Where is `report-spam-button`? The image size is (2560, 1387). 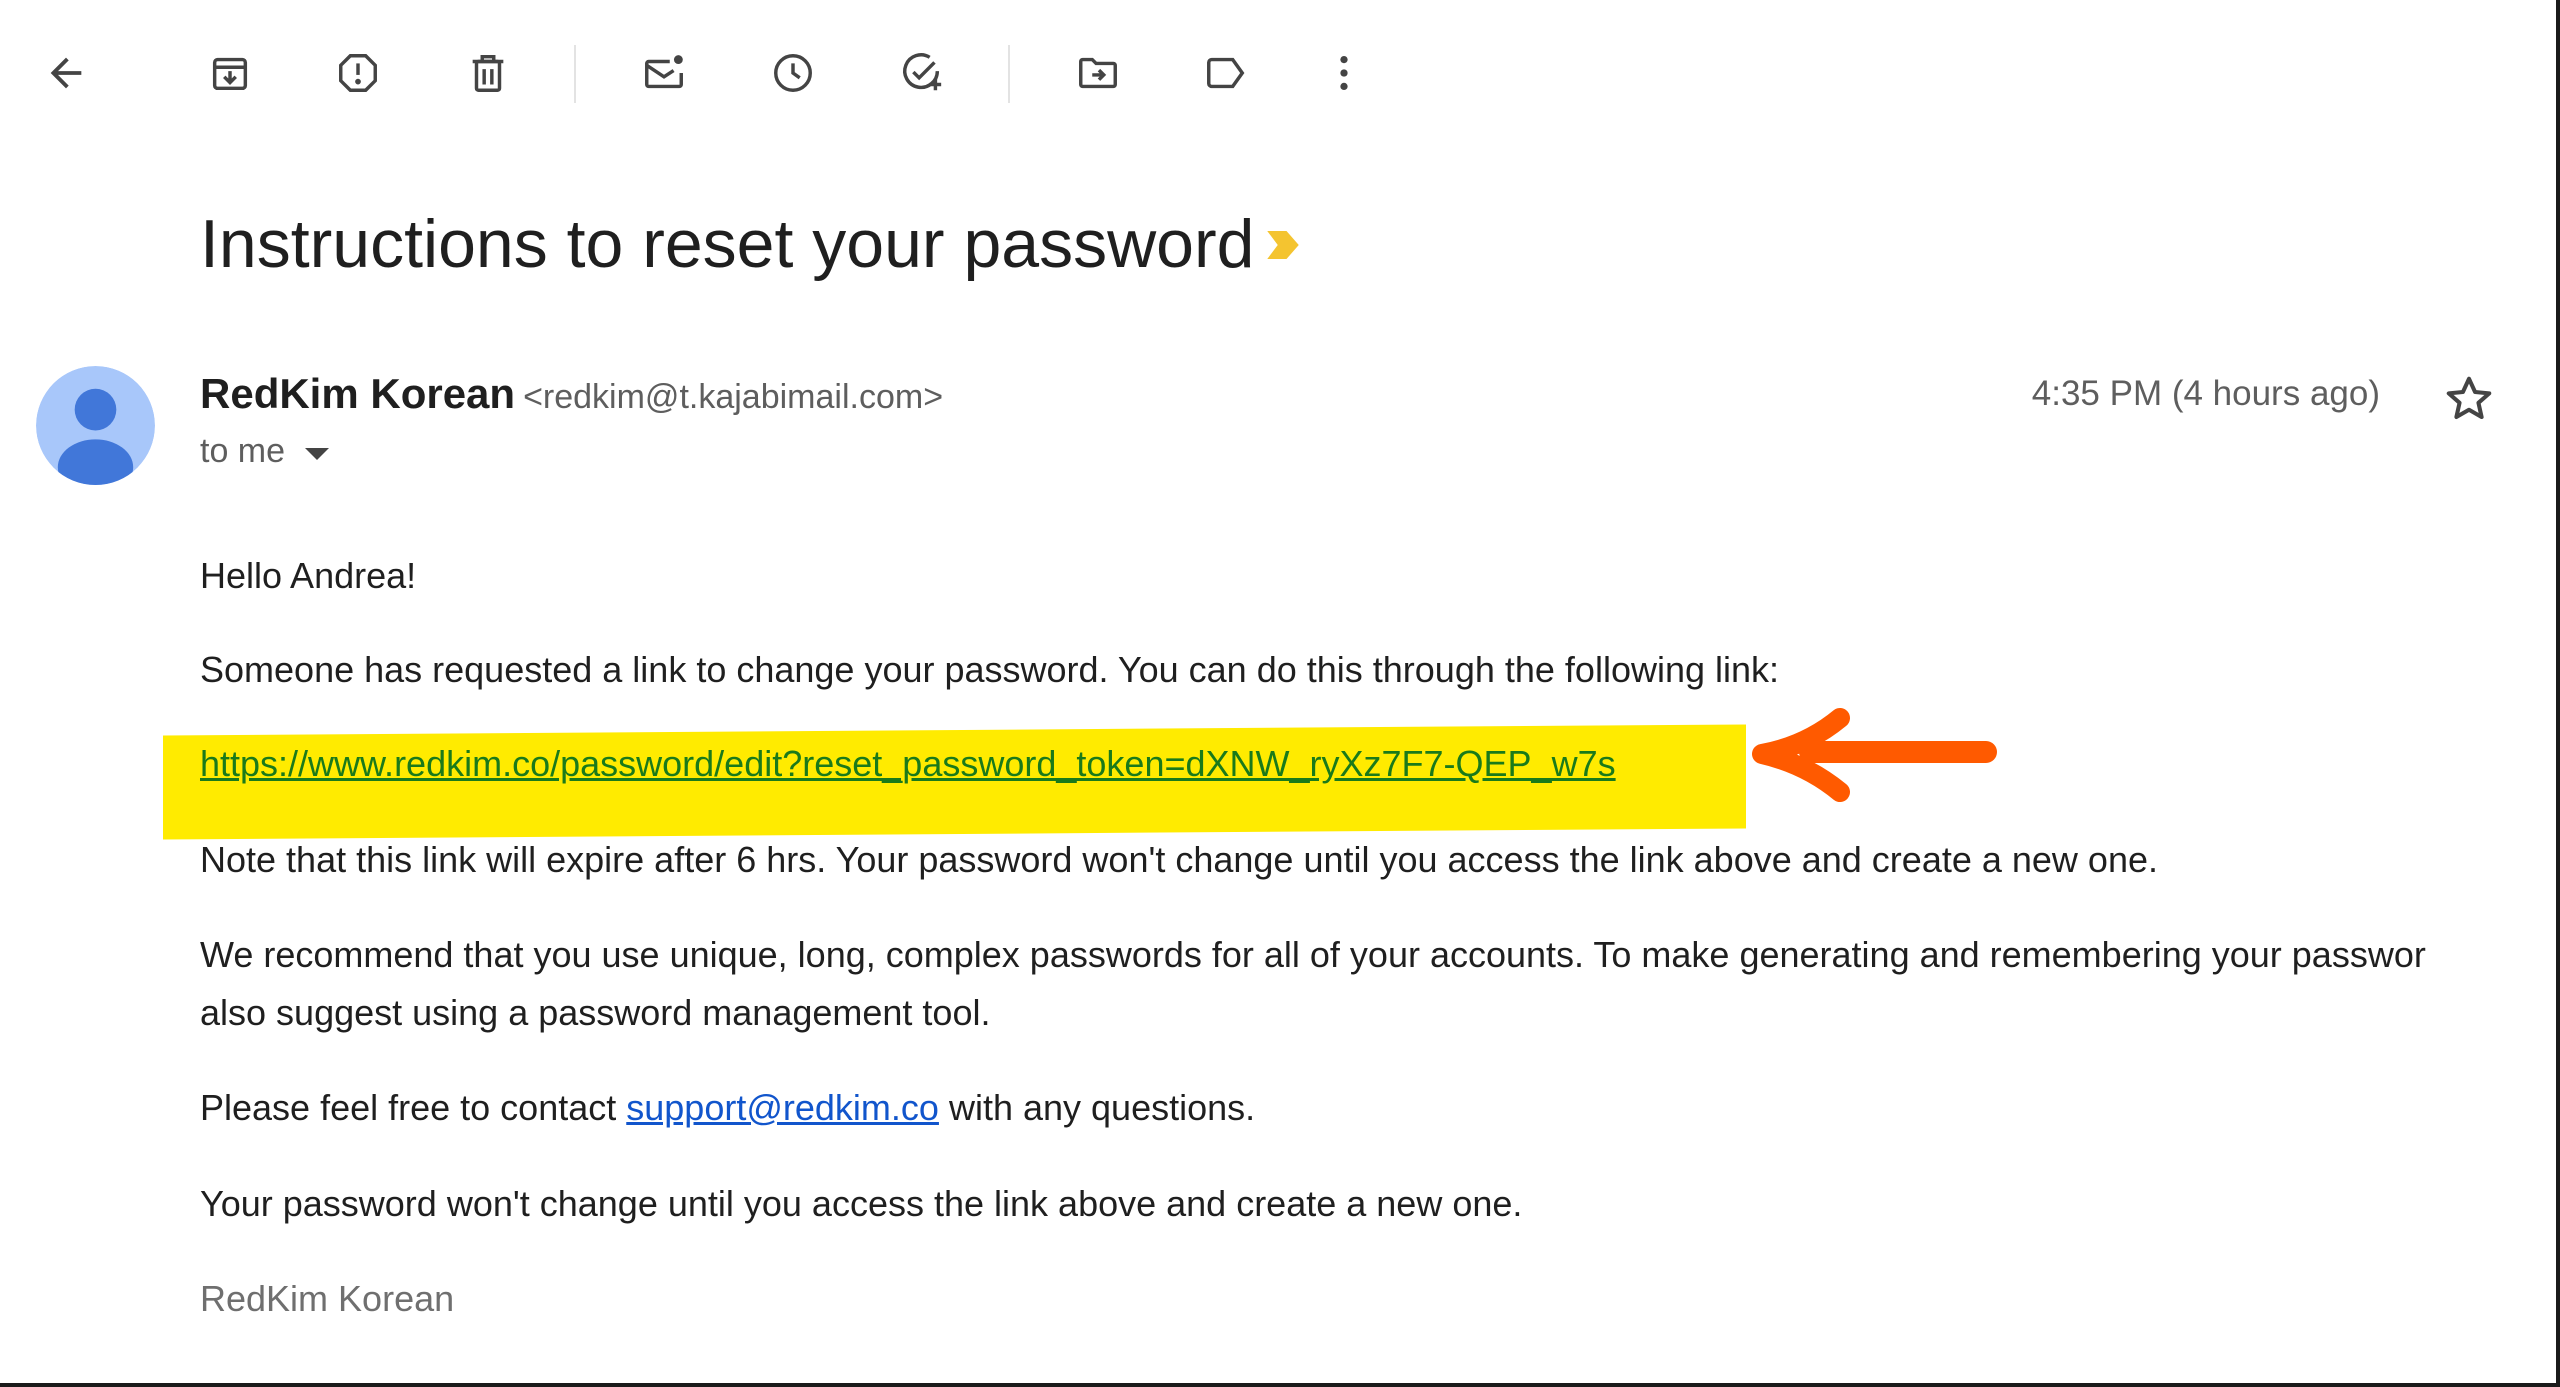
report-spam-button is located at coordinates (358, 73).